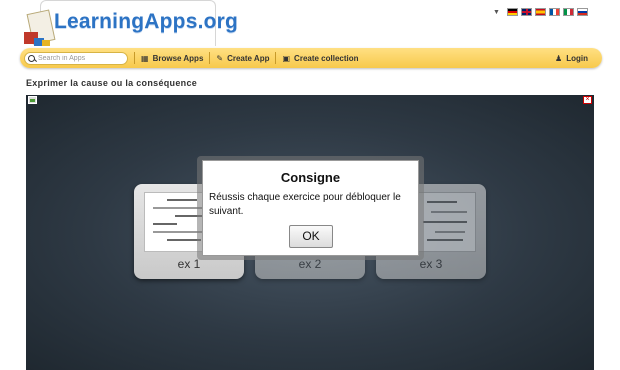  Describe the element at coordinates (178, 58) in the screenshot. I see `browse-apps-label: Browse Apps` at that location.